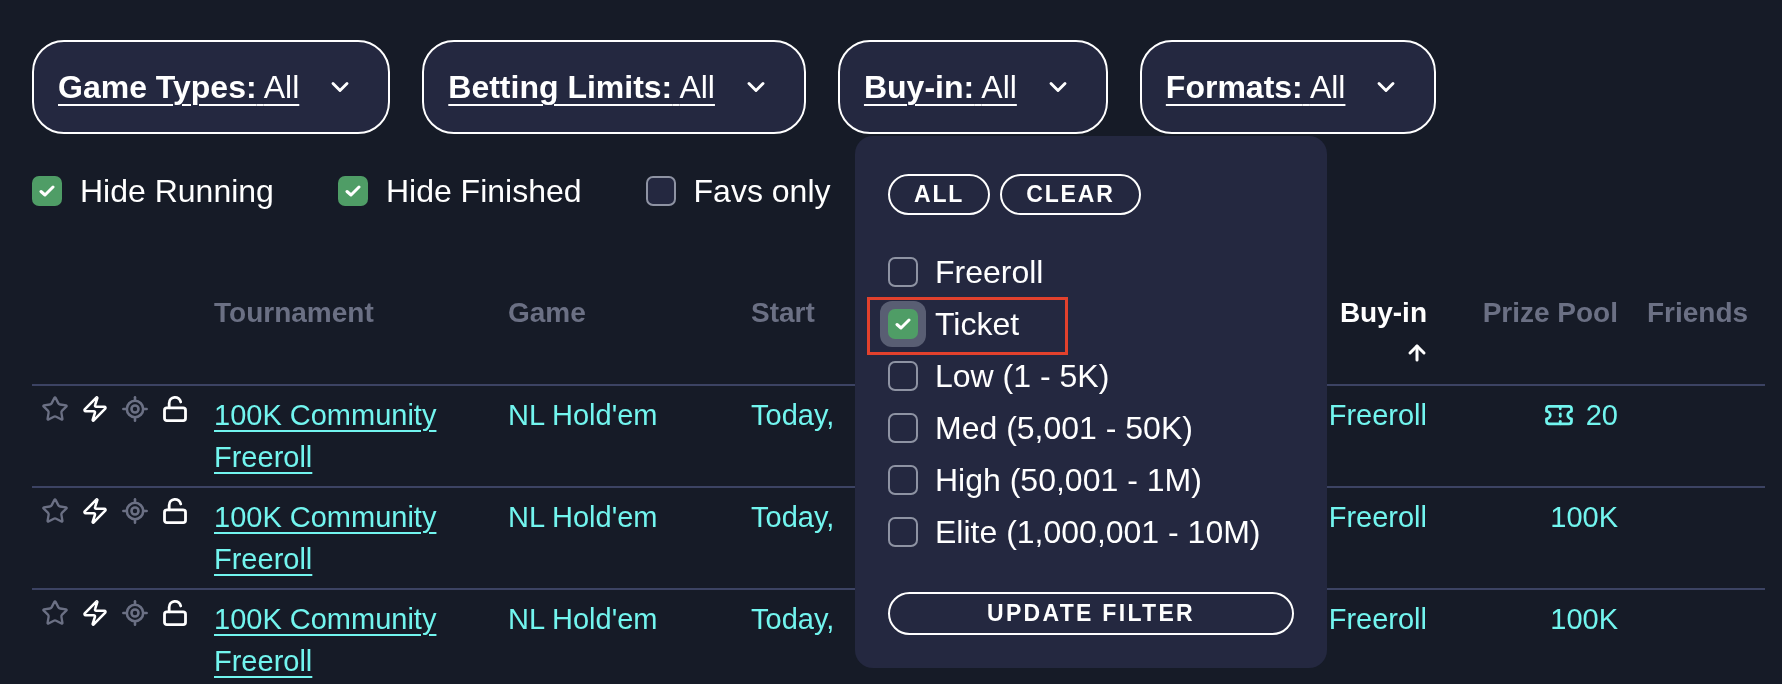  I want to click on checkbox-label: Hide Finished, so click(483, 191).